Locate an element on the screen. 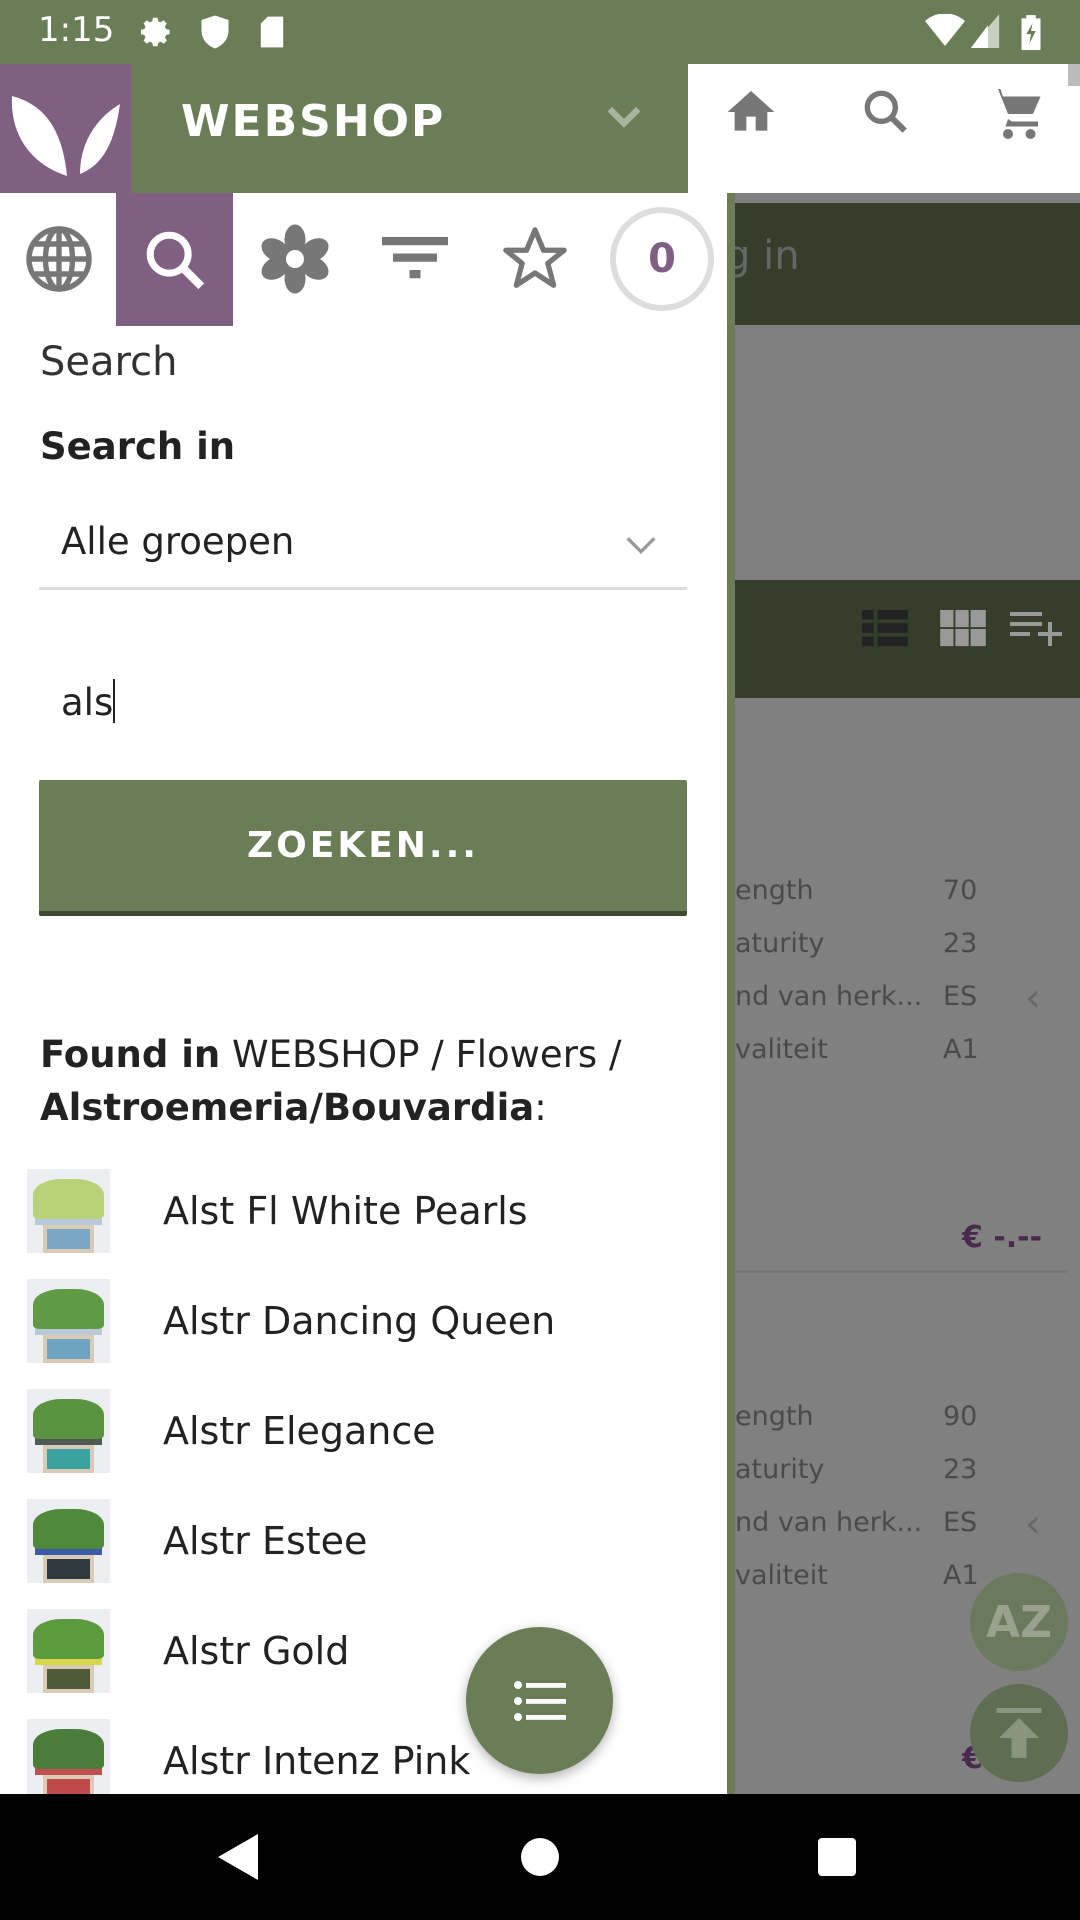 Image resolution: width=1080 pixels, height=1920 pixels. result-name: Alstr Elegance is located at coordinates (299, 1431).